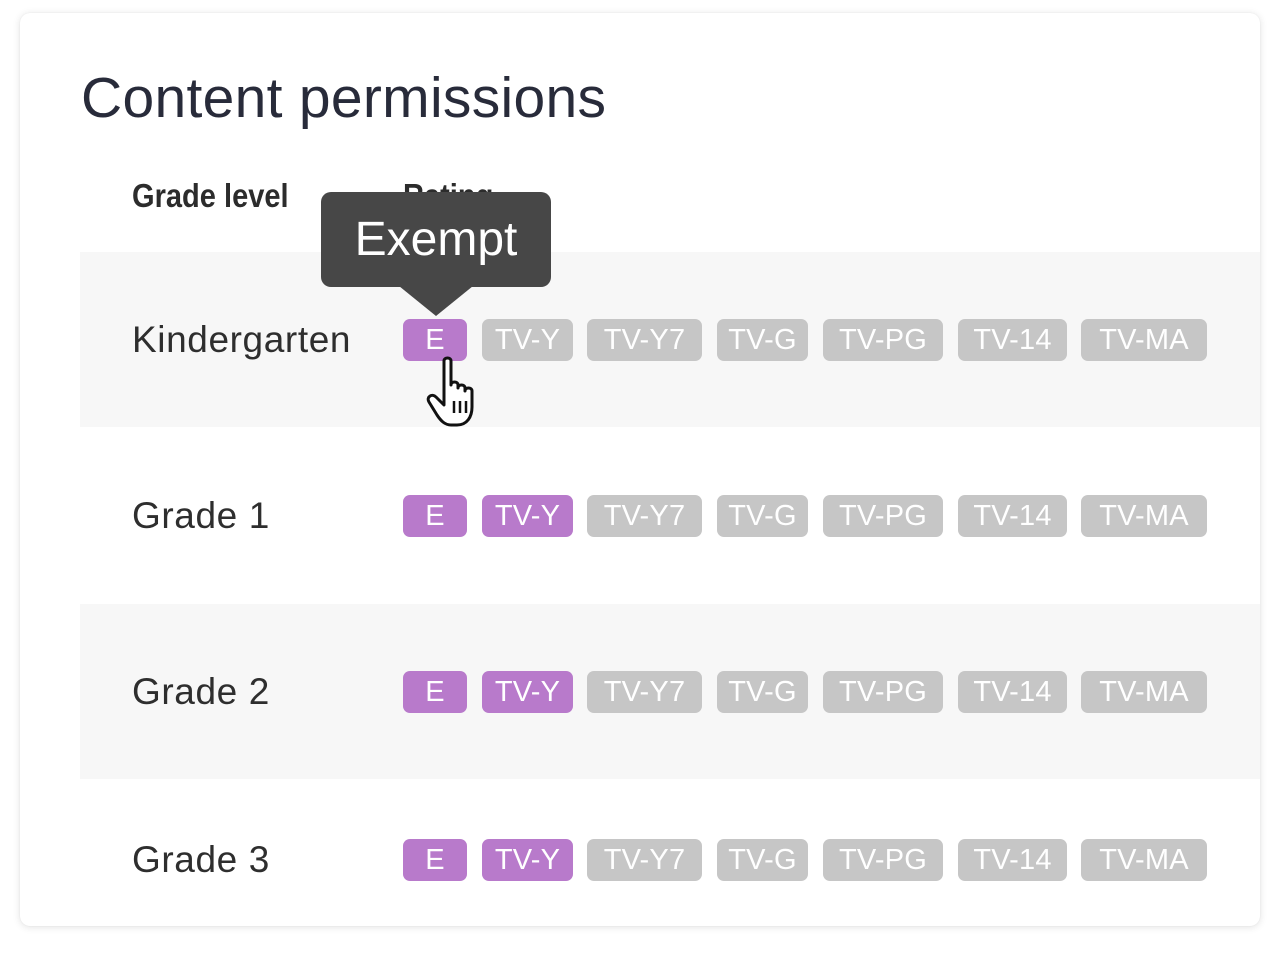 Image resolution: width=1280 pixels, height=956 pixels. I want to click on table-row: Grade 3 E TV-Y TV-Y7 TV-G TV-PG TV-14 TV-MA, so click(670, 852).